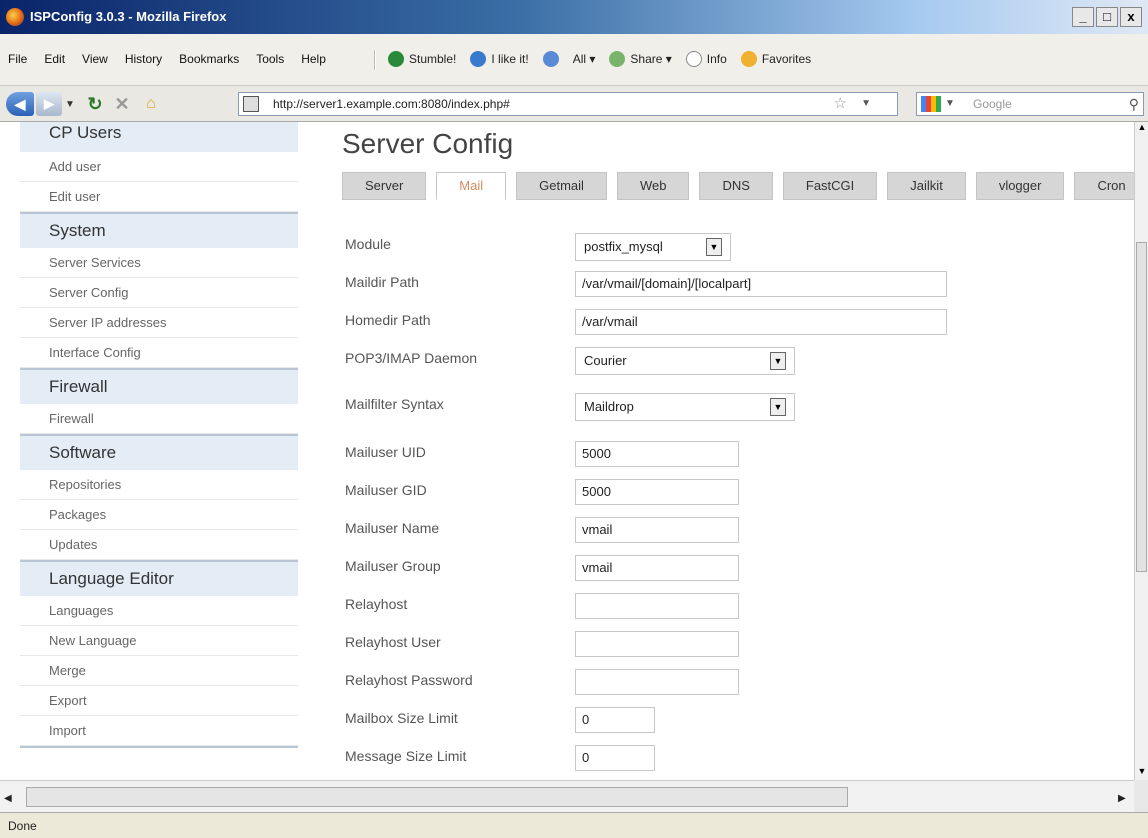 The height and width of the screenshot is (838, 1148). Describe the element at coordinates (1134, 104) in the screenshot. I see `search-icon: ⚲` at that location.